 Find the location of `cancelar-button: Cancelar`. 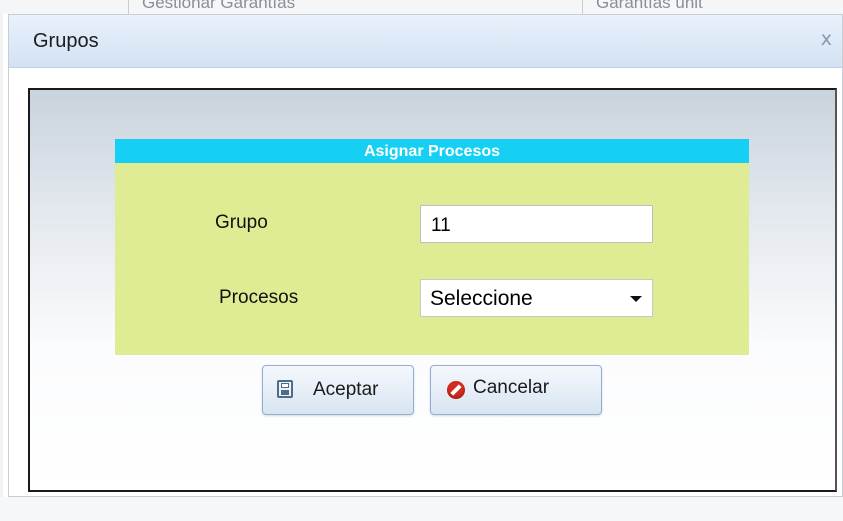

cancelar-button: Cancelar is located at coordinates (516, 390).